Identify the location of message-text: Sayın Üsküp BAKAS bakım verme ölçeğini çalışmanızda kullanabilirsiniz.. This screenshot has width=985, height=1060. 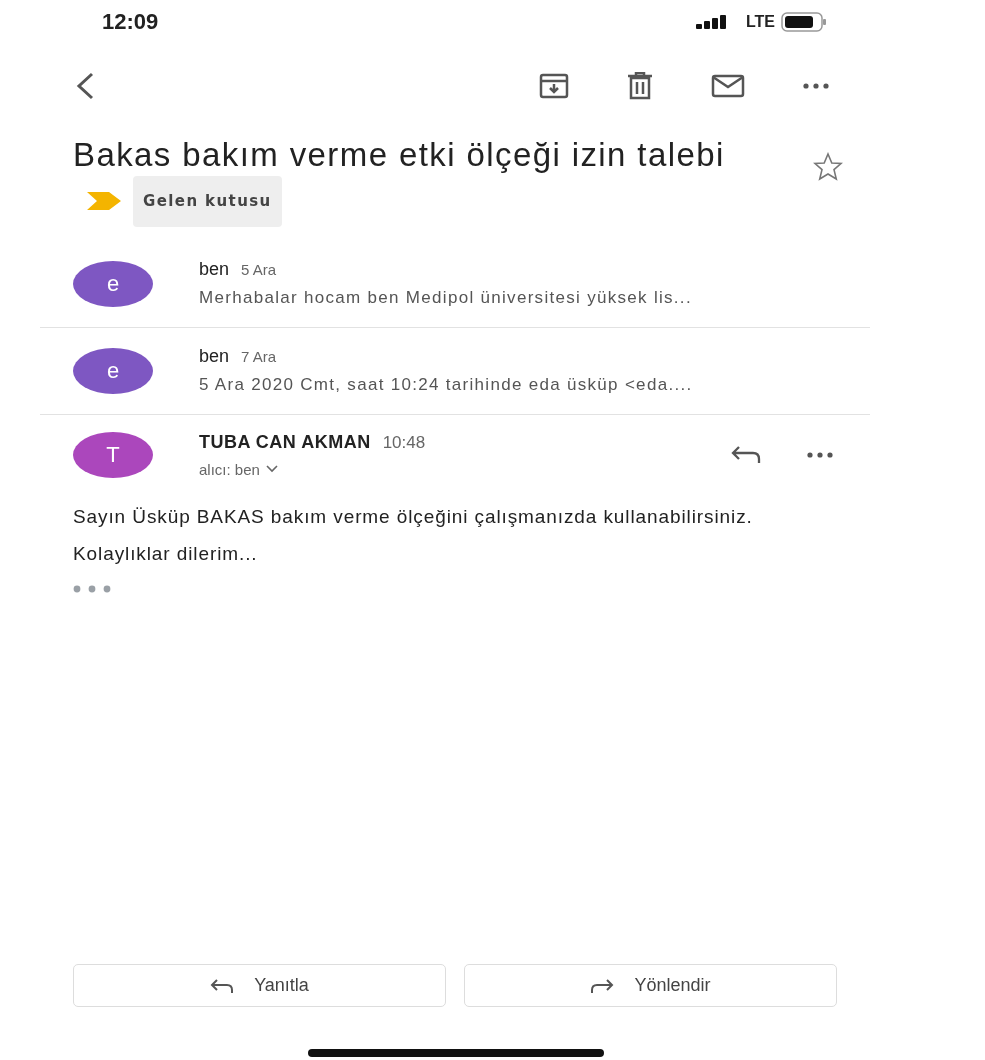
(413, 516).